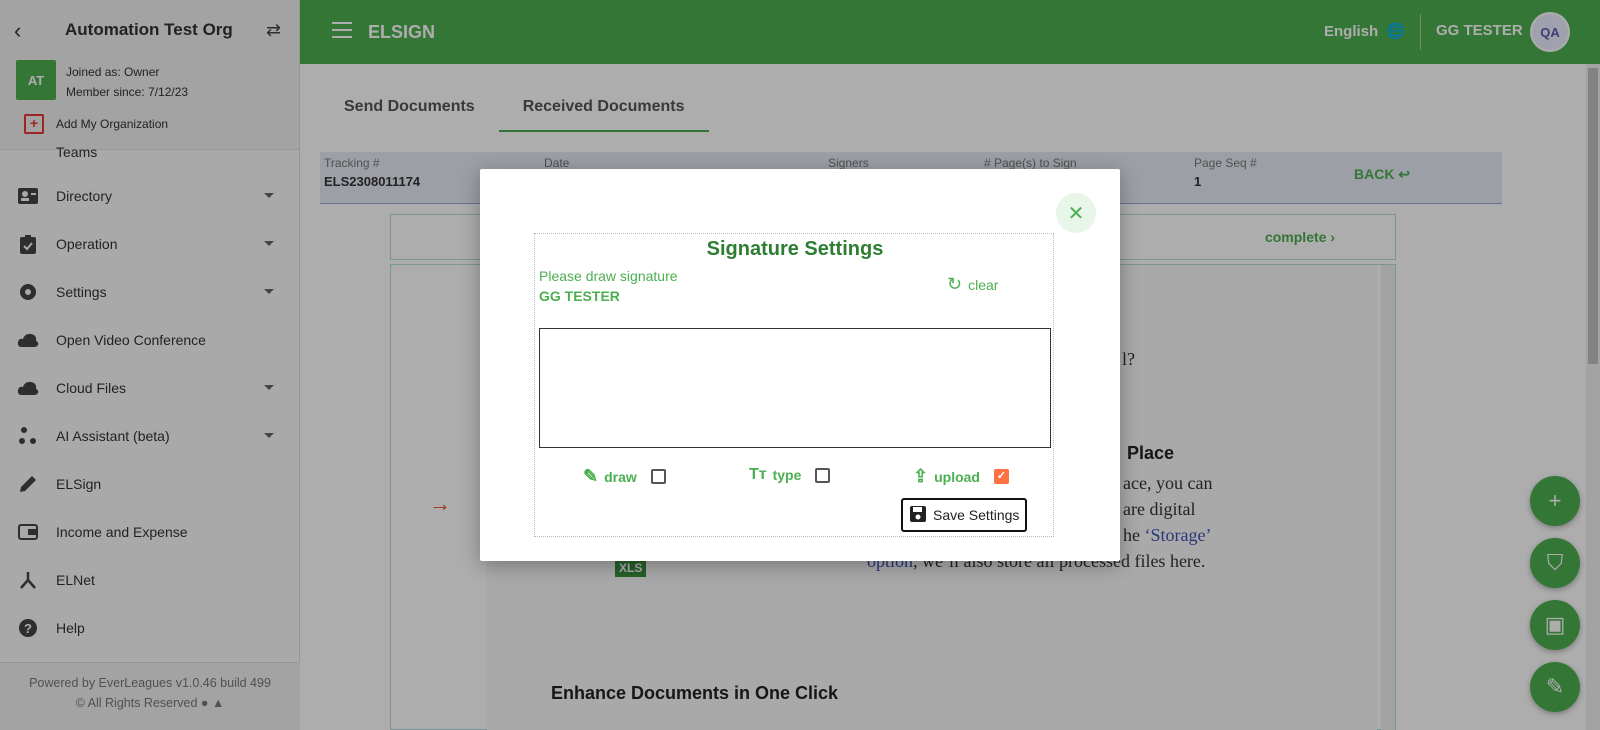 The height and width of the screenshot is (730, 1600). What do you see at coordinates (918, 515) in the screenshot?
I see `save-icon` at bounding box center [918, 515].